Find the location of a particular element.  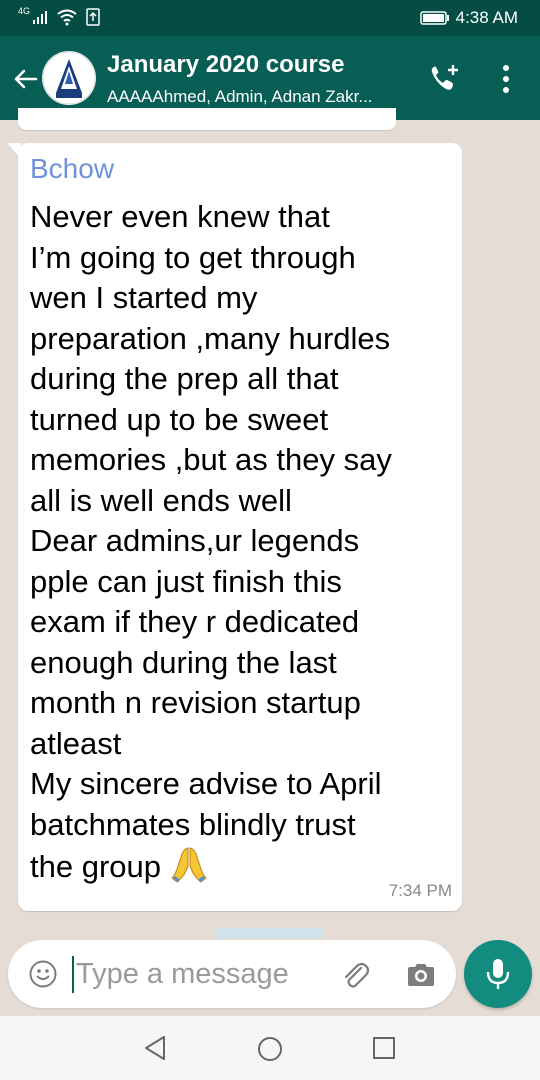

status-time: 4:38 AM is located at coordinates (486, 17).